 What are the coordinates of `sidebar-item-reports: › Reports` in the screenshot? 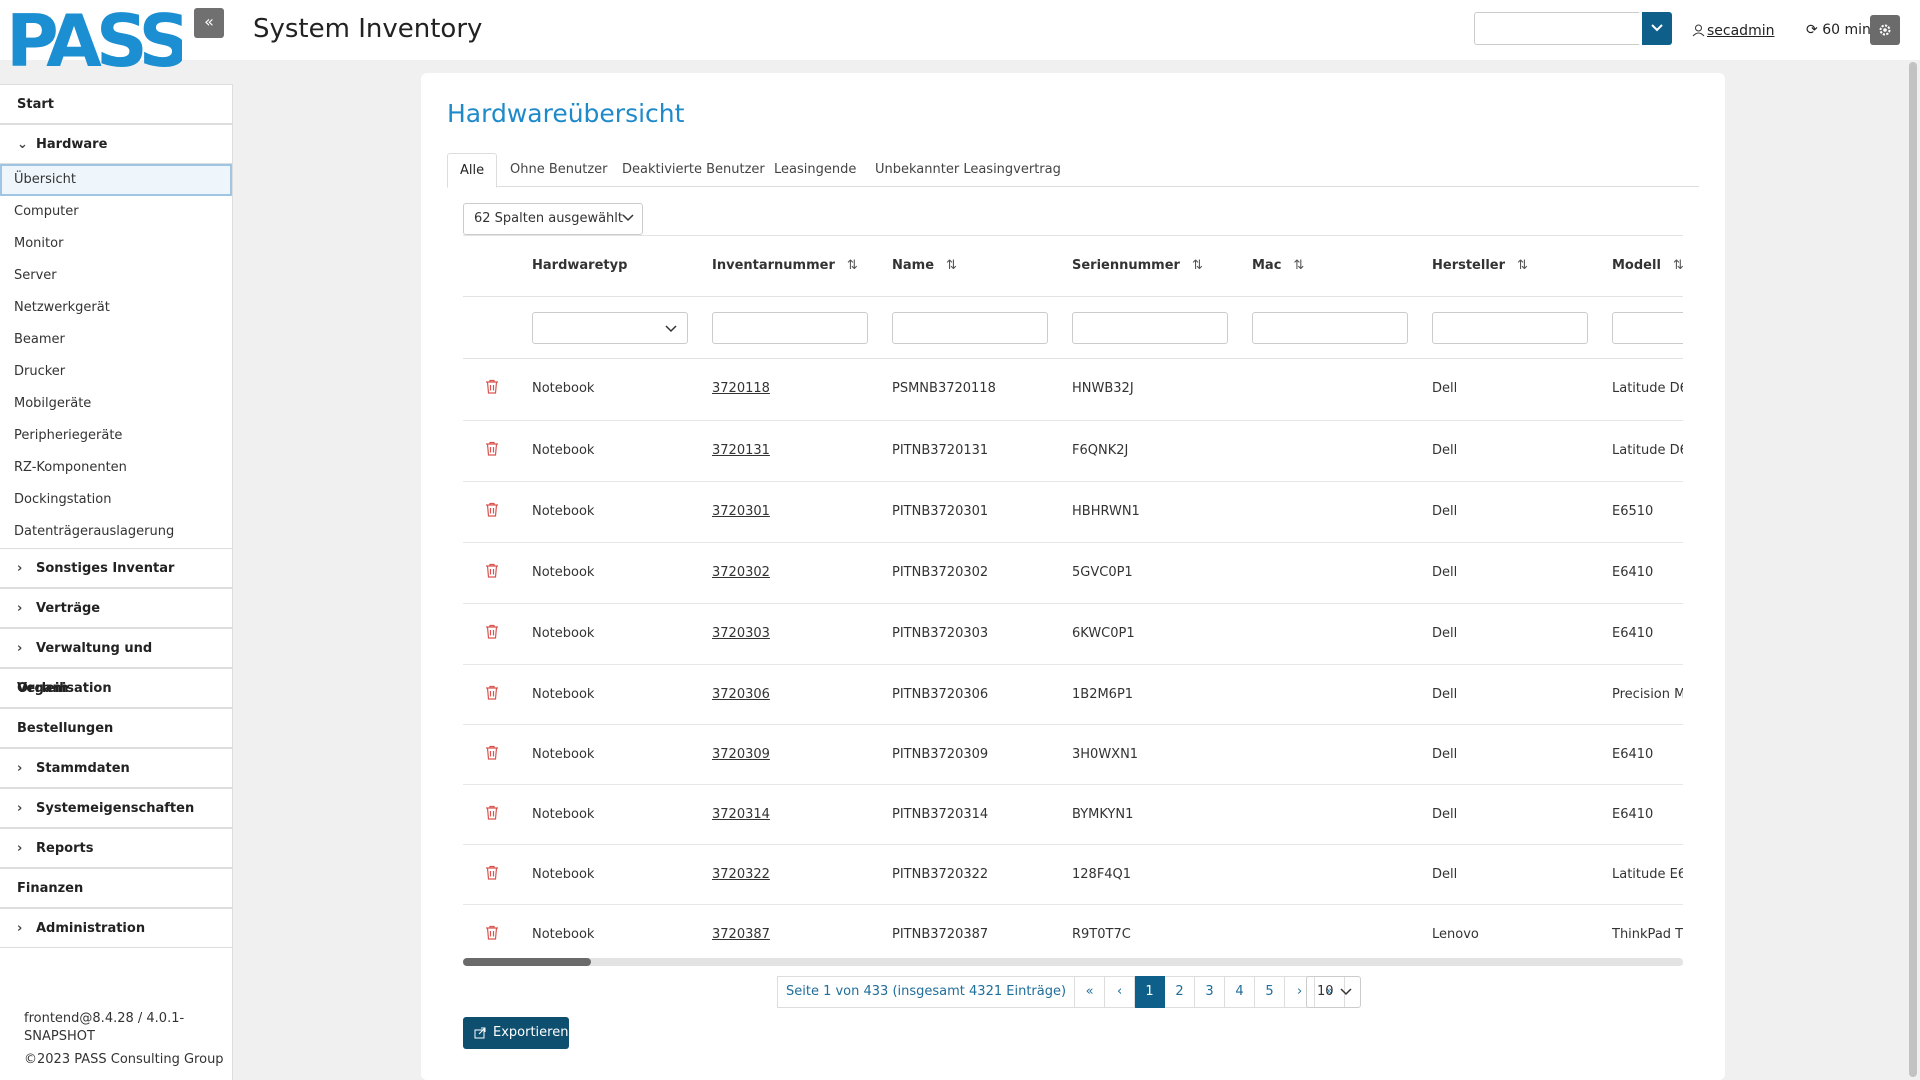 It's located at (116, 848).